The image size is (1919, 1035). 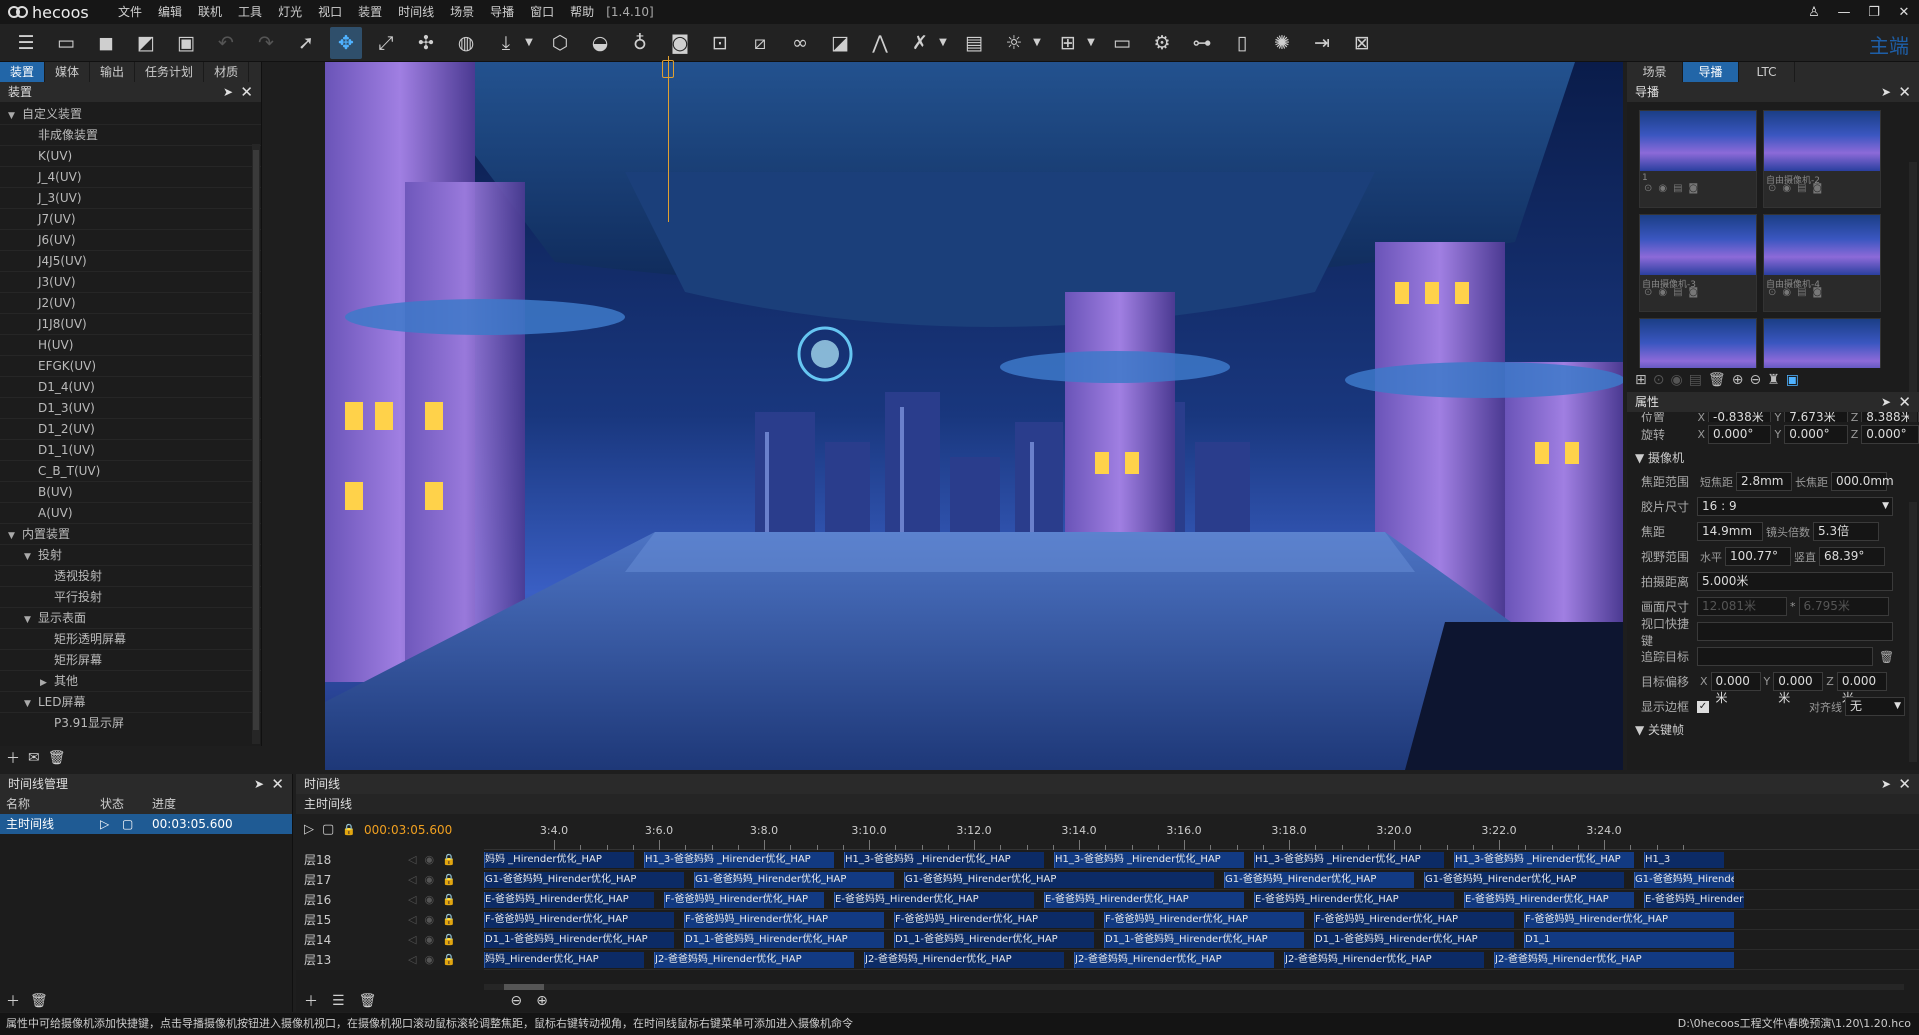 I want to click on brightness-icon: ✺, so click(x=1282, y=43).